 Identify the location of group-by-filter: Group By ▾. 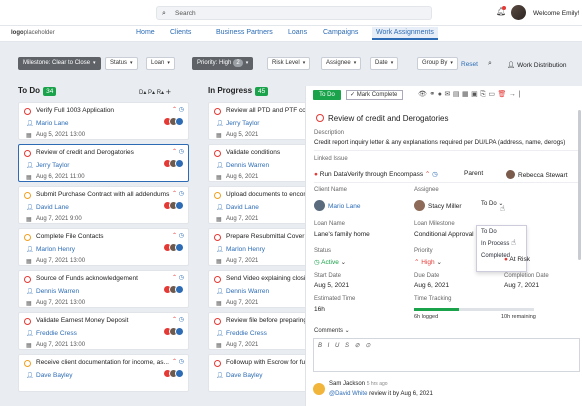
(437, 63).